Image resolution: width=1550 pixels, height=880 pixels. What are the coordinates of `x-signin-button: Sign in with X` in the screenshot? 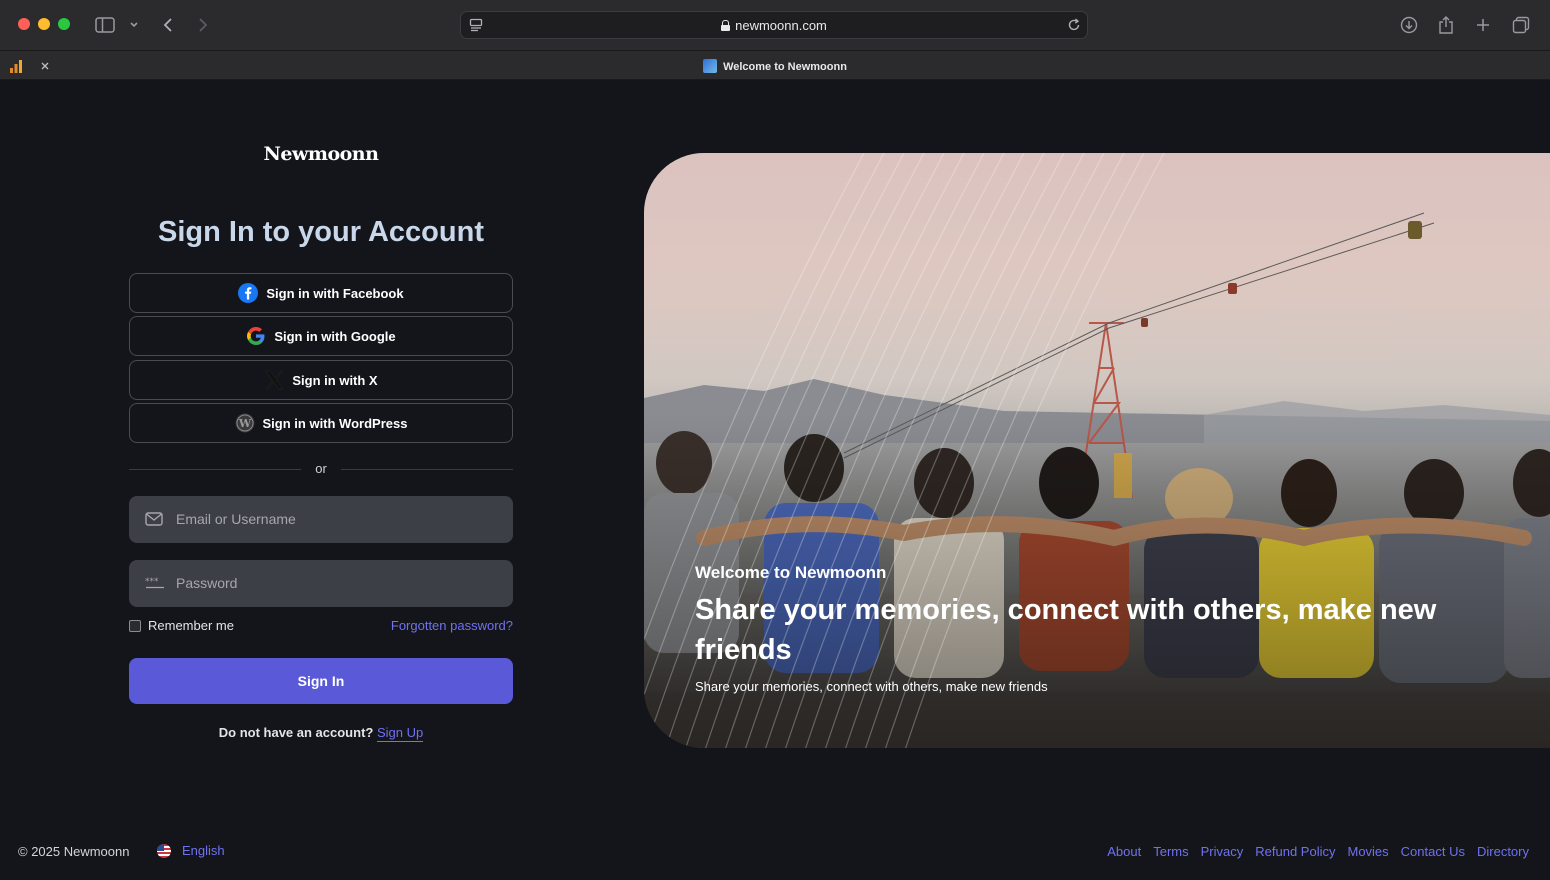 It's located at (321, 380).